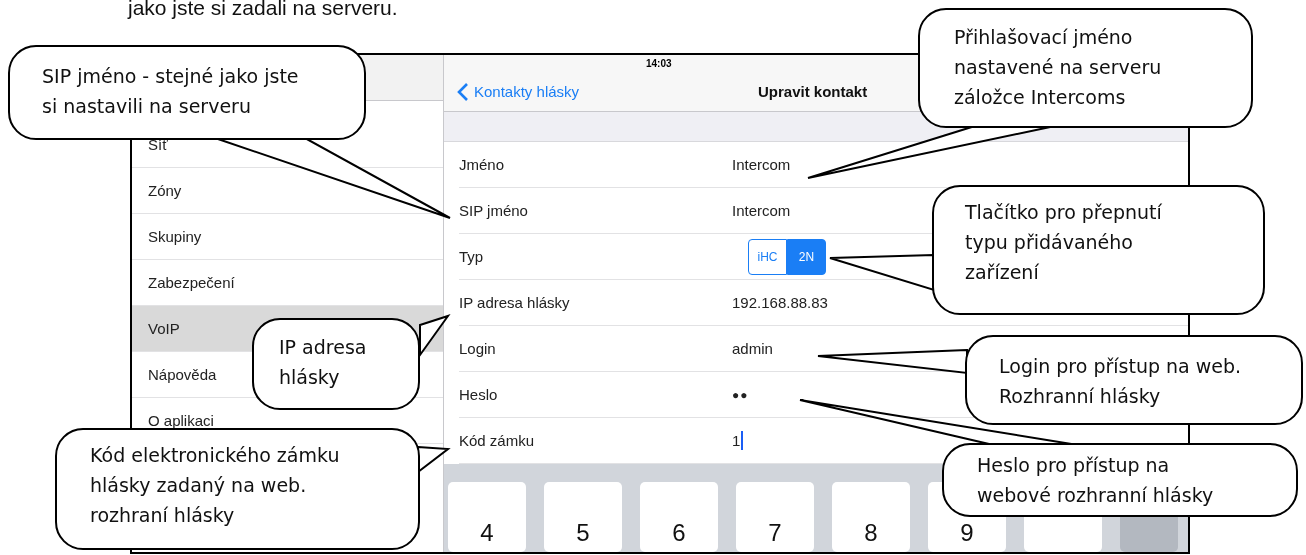 This screenshot has height=555, width=1306. Describe the element at coordinates (482, 164) in the screenshot. I see `field-label: Jméno` at that location.